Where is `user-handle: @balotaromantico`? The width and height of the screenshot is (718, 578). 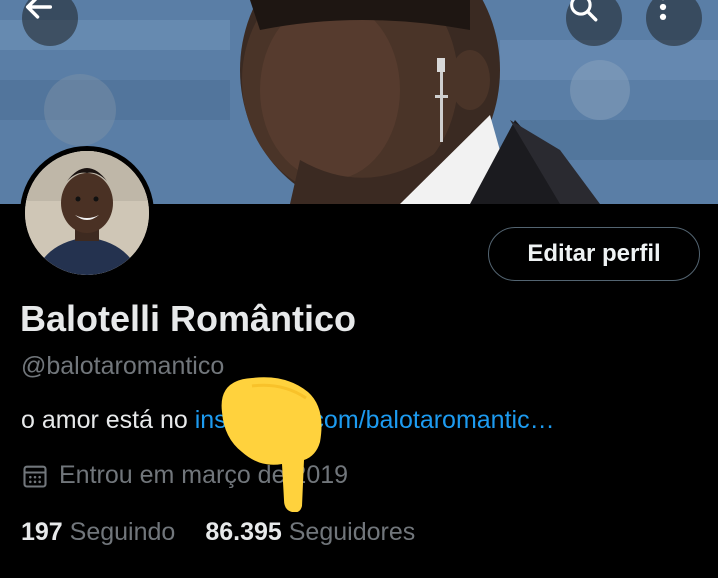
user-handle: @balotaromantico is located at coordinates (123, 366).